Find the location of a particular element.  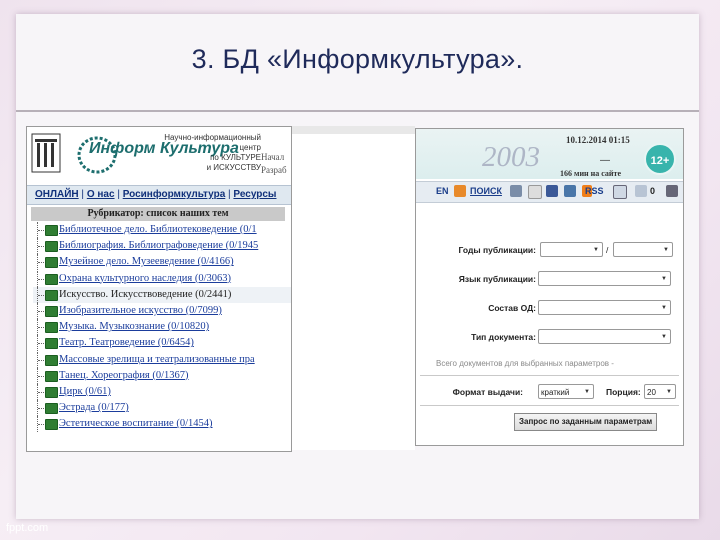

language-label: Язык публикации: is located at coordinates (497, 279).